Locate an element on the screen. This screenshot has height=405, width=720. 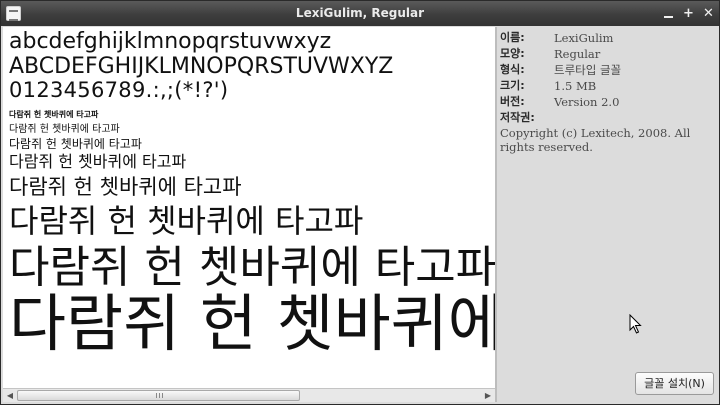
name-label: 이름: is located at coordinates (512, 37).